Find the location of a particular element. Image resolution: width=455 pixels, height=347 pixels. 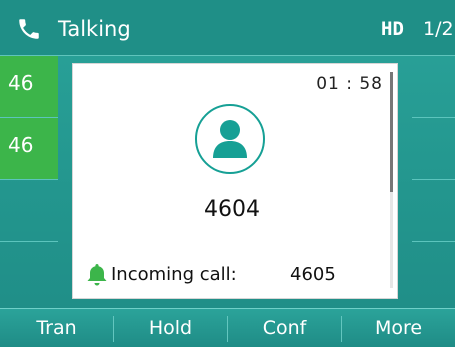

line-key-2: 46 is located at coordinates (29, 149).